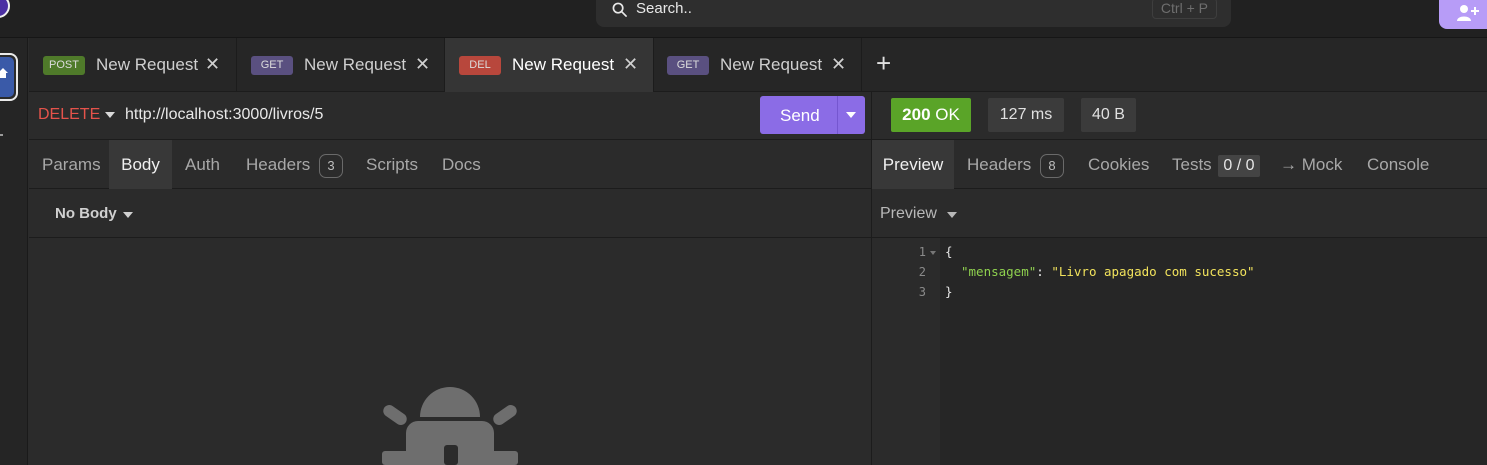 The width and height of the screenshot is (1487, 465). Describe the element at coordinates (71, 164) in the screenshot. I see `tab-params: Params` at that location.